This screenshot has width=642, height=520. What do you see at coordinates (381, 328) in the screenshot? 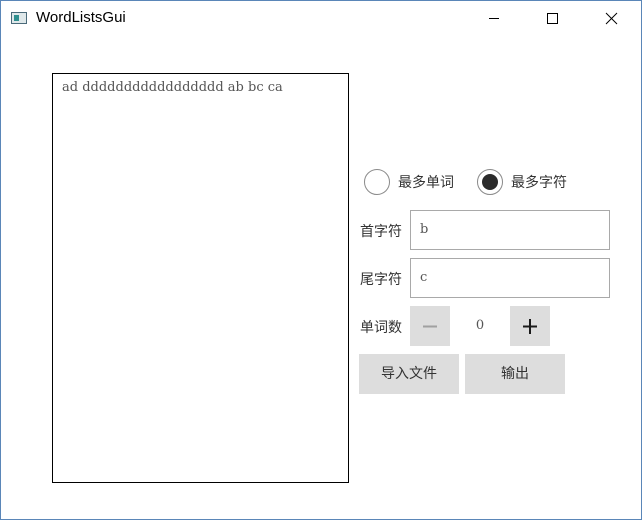
I see `word-count-label: 单词数` at bounding box center [381, 328].